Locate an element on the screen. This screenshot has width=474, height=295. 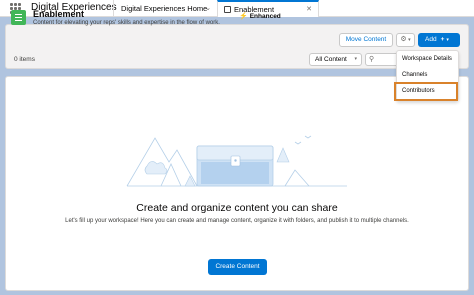
search-input: ⚲ is located at coordinates (382, 59).